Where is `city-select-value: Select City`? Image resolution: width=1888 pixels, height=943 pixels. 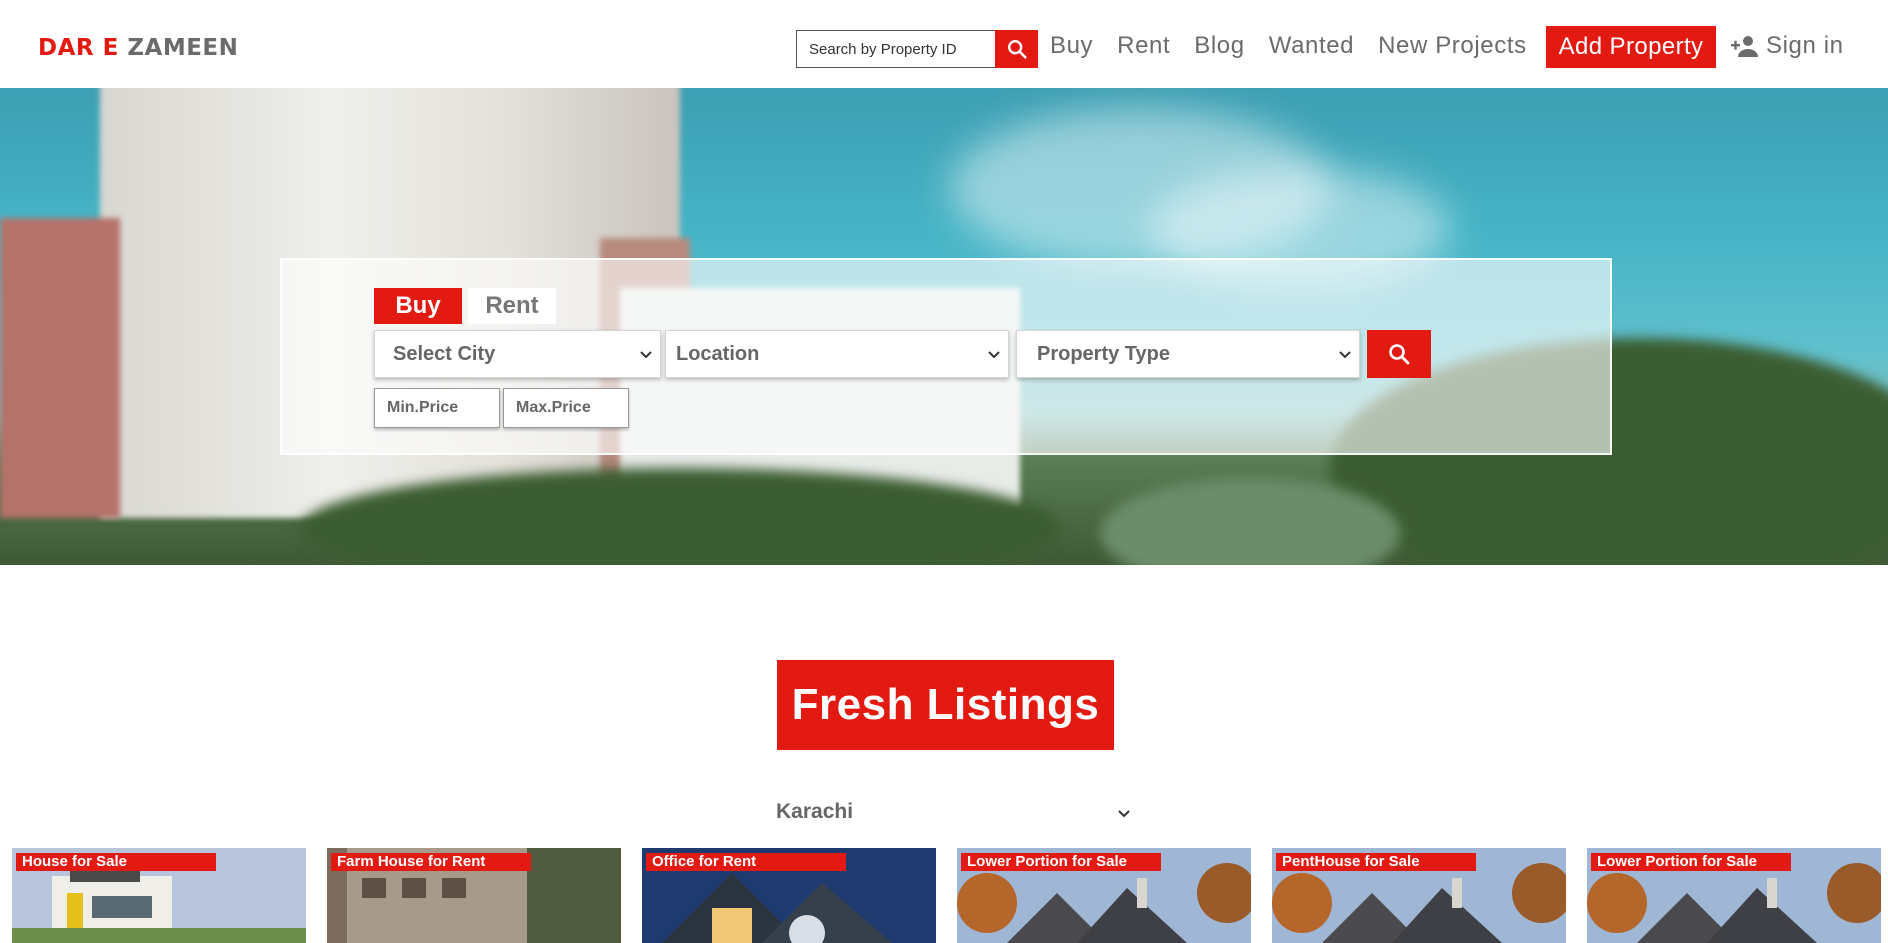
city-select-value: Select City is located at coordinates (444, 353).